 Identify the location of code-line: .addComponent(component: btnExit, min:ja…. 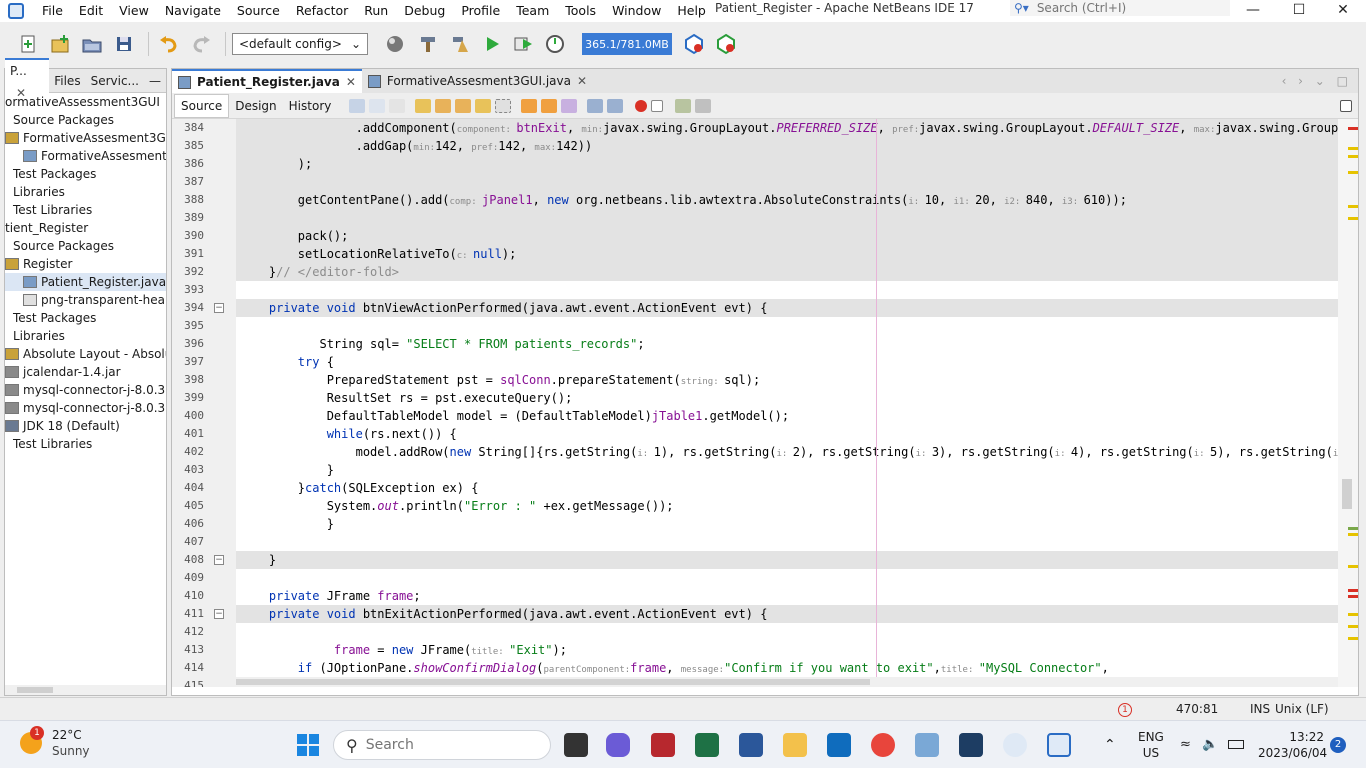
(787, 128).